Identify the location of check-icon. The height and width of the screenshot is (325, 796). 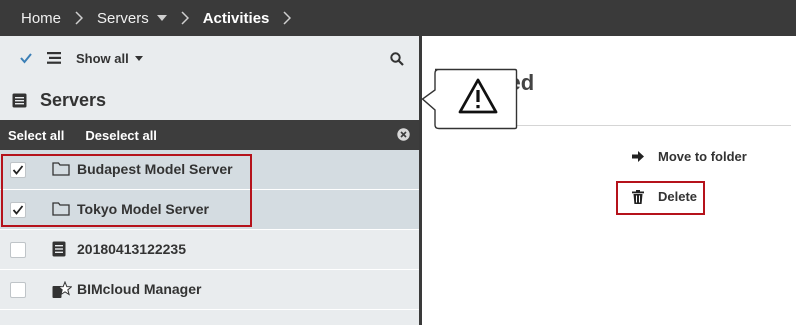
(26, 58).